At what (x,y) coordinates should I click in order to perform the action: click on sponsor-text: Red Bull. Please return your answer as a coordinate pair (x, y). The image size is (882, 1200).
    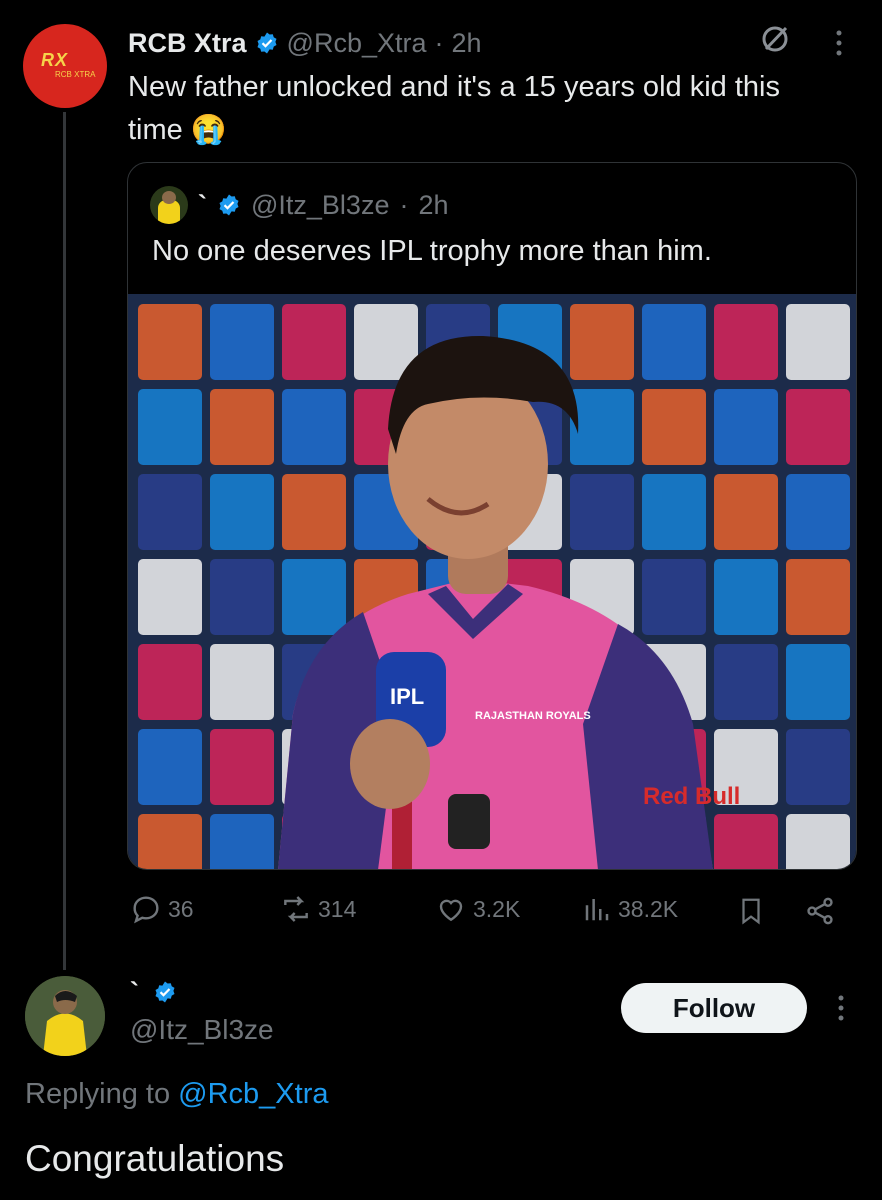
    Looking at the image, I should click on (691, 796).